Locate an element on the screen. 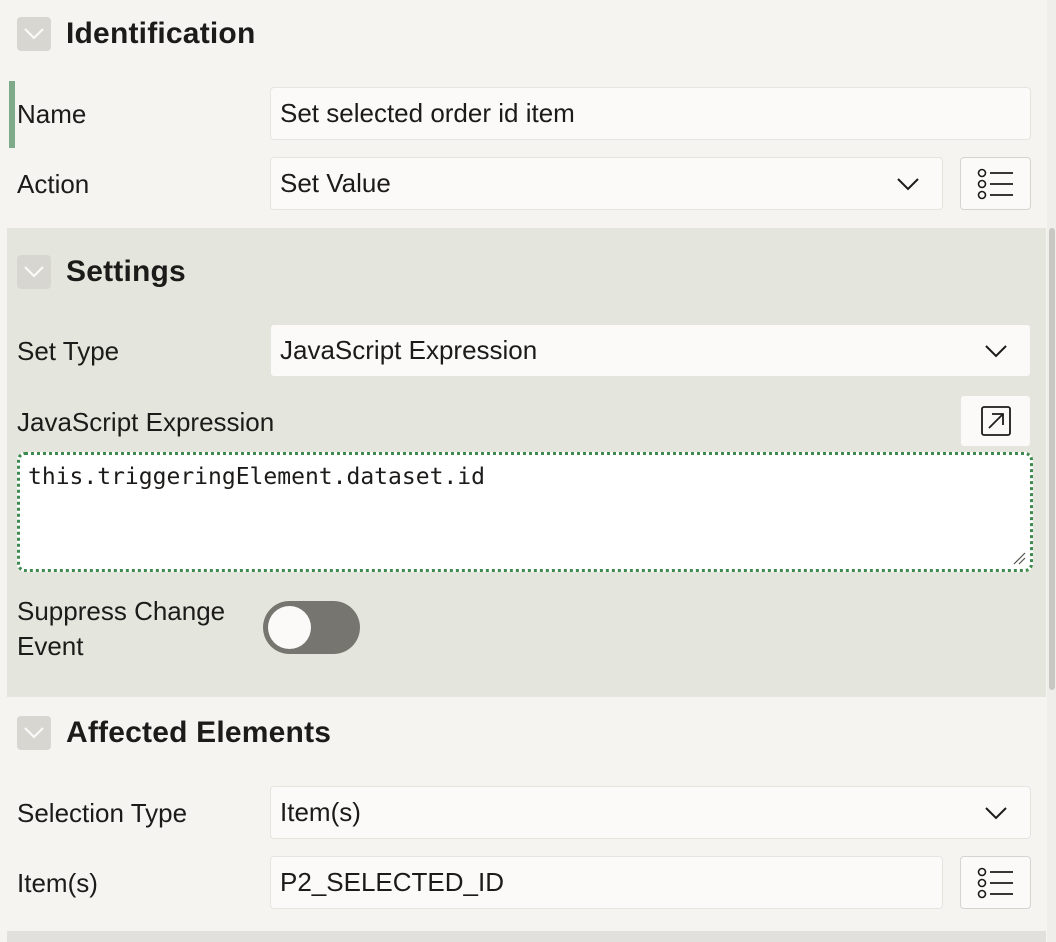 The width and height of the screenshot is (1056, 942). settings-collapse-button is located at coordinates (34, 272).